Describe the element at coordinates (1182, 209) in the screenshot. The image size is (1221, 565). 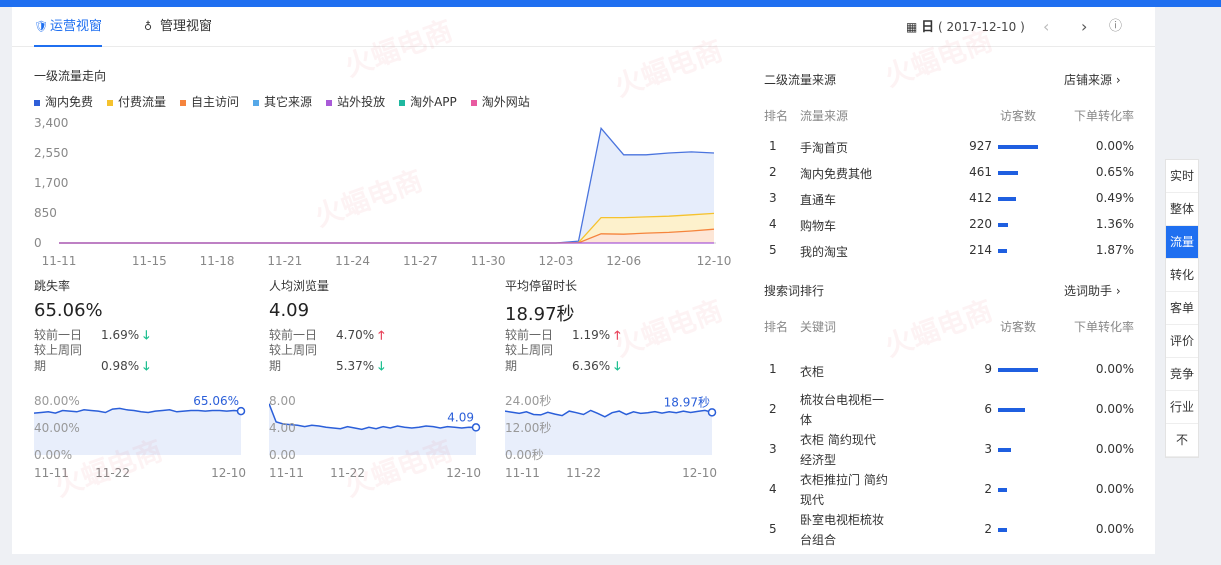
I see `side-nav-1: 整体` at that location.